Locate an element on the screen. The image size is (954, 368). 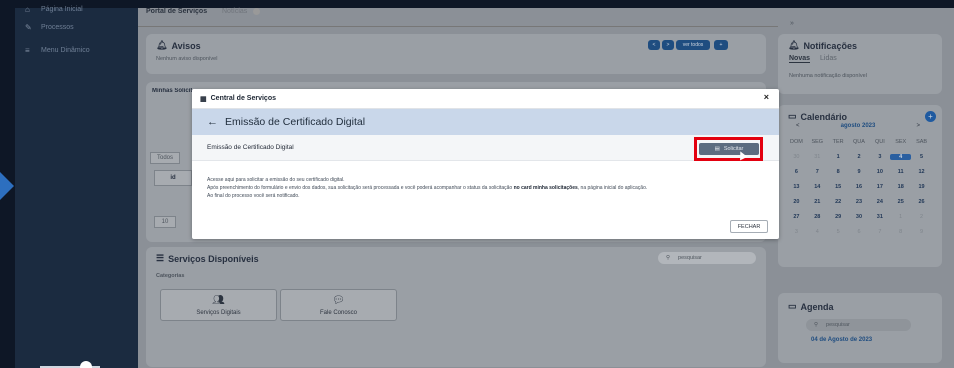
calendar-day: 12 is located at coordinates (921, 172).